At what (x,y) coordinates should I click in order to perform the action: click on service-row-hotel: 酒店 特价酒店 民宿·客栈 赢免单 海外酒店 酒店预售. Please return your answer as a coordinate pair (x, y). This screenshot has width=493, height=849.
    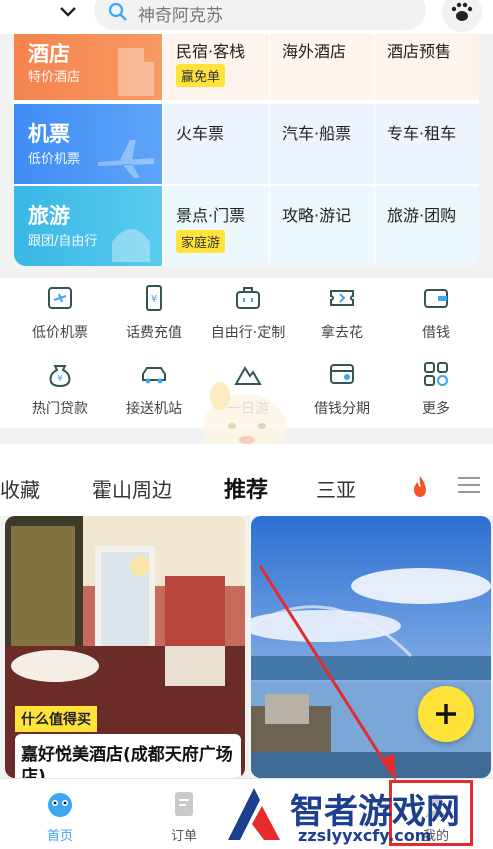
    Looking at the image, I should click on (246, 67).